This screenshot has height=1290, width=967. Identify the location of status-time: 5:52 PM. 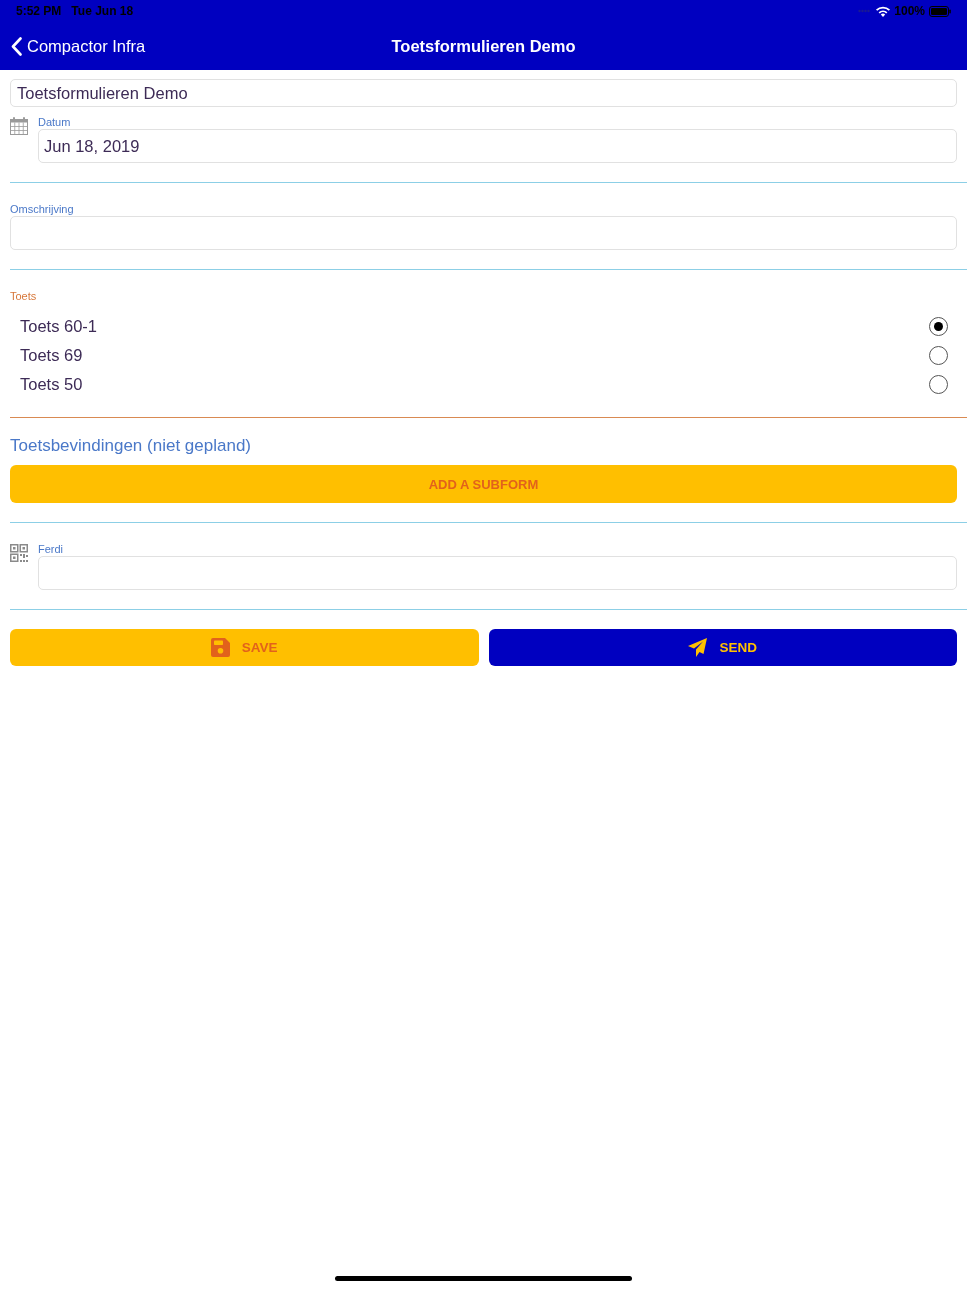
(39, 11).